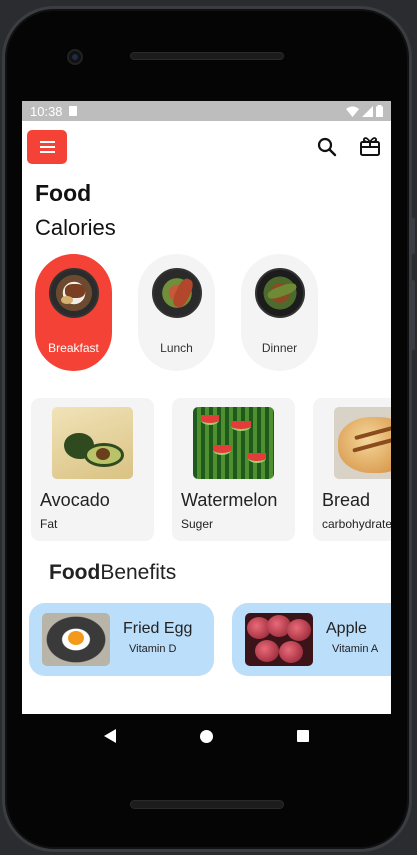 The height and width of the screenshot is (855, 417). I want to click on page-subtitle: Calories, so click(75, 227).